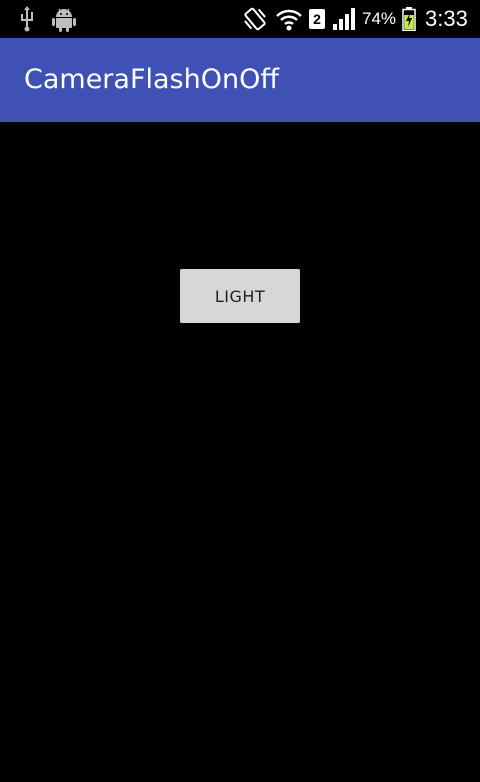 The width and height of the screenshot is (480, 782). What do you see at coordinates (289, 19) in the screenshot?
I see `wifi-icon` at bounding box center [289, 19].